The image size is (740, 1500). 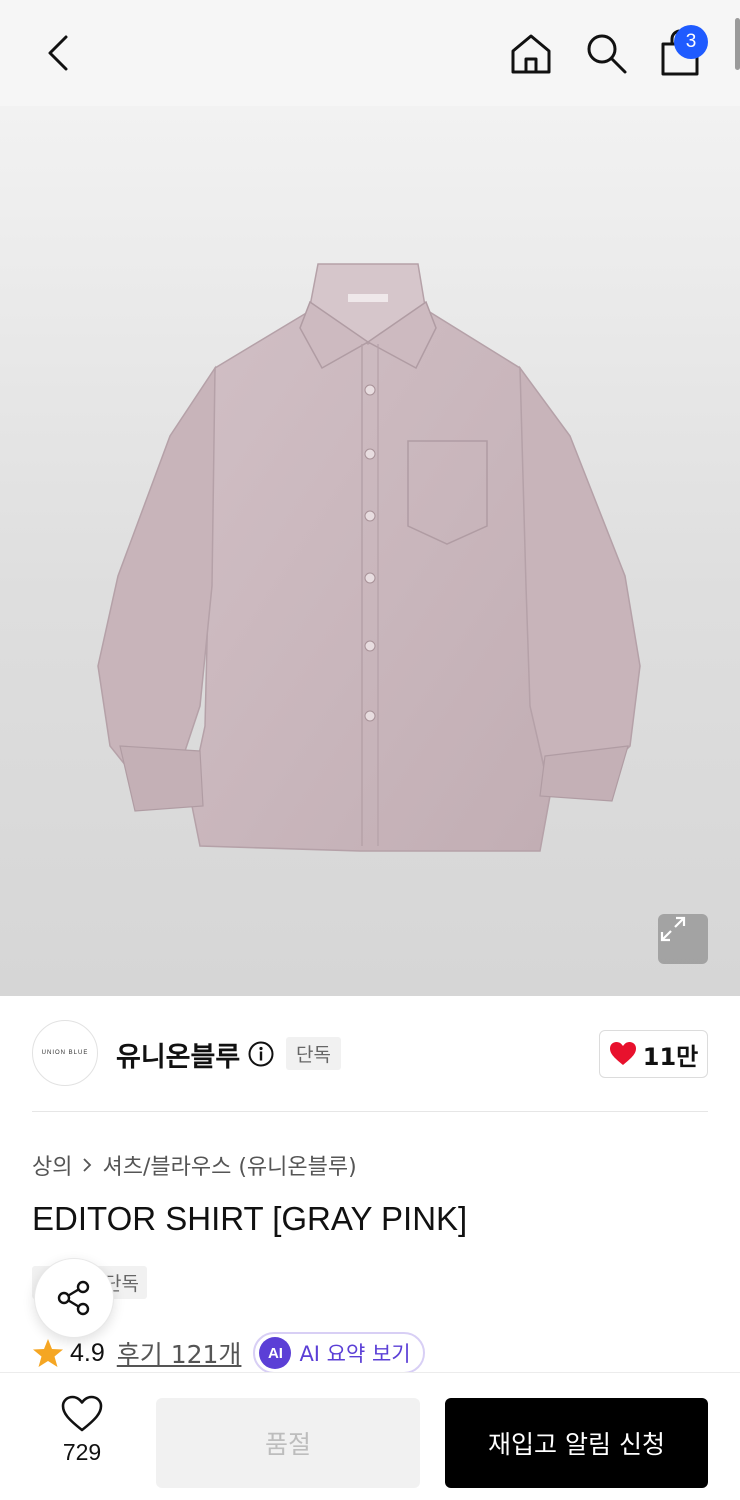 I want to click on sold-out-button: 품절, so click(x=288, y=1443).